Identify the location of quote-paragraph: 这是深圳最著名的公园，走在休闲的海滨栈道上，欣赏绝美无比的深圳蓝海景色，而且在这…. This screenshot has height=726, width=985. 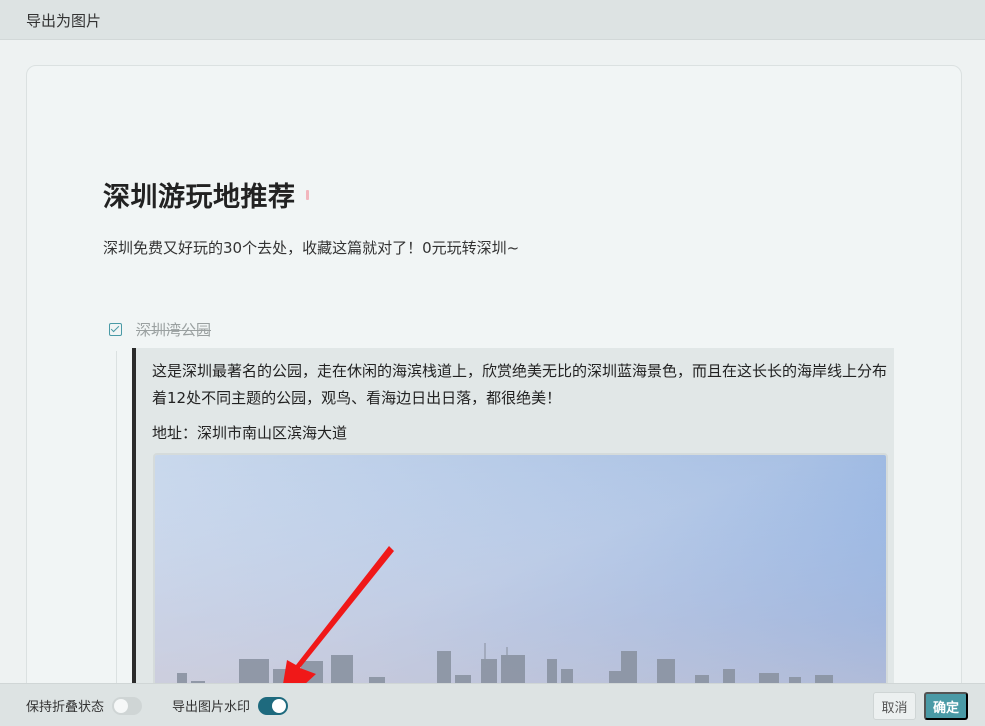
(520, 384).